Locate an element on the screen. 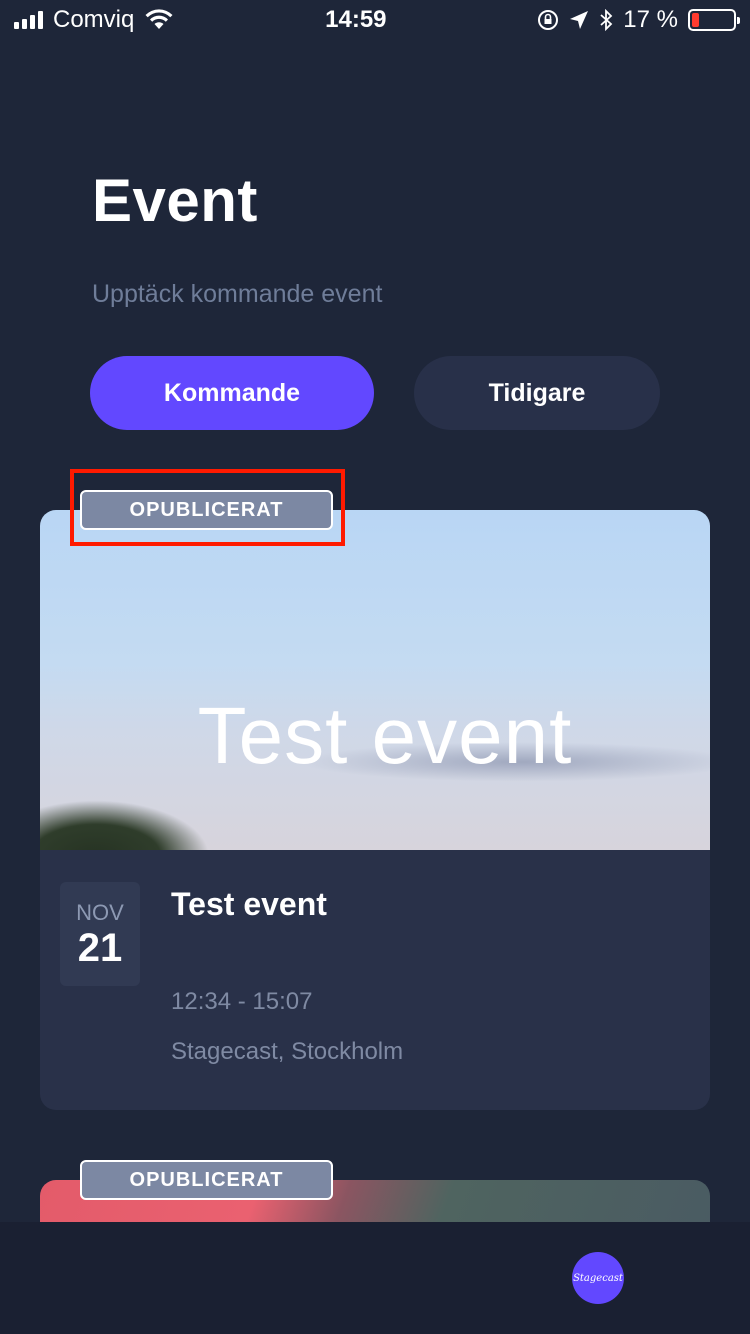 This screenshot has height=1334, width=750. event-date-month: NOV is located at coordinates (100, 912).